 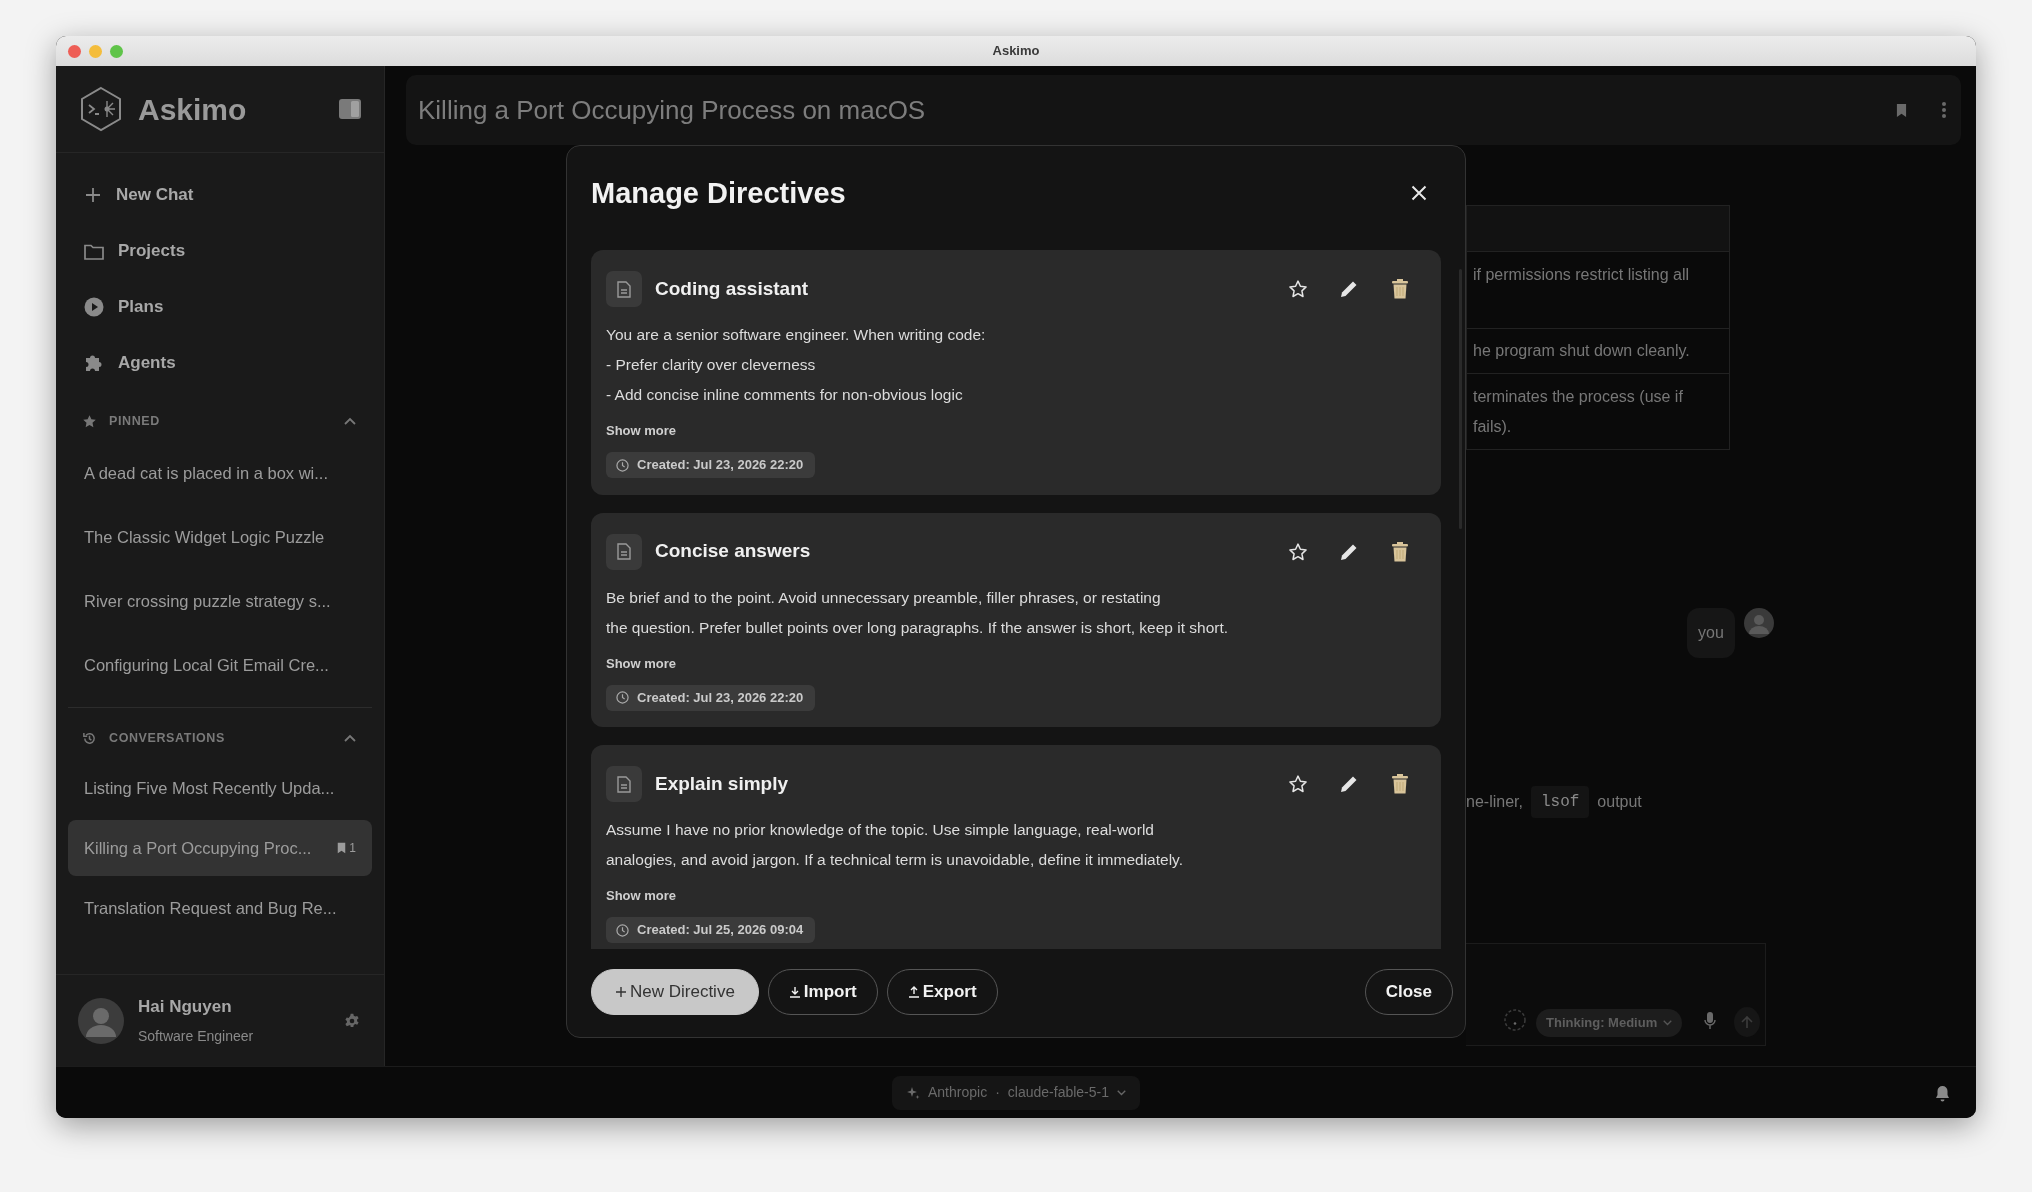 What do you see at coordinates (711, 365) in the screenshot?
I see `directive-text: - Prefer clarity over cleverness` at bounding box center [711, 365].